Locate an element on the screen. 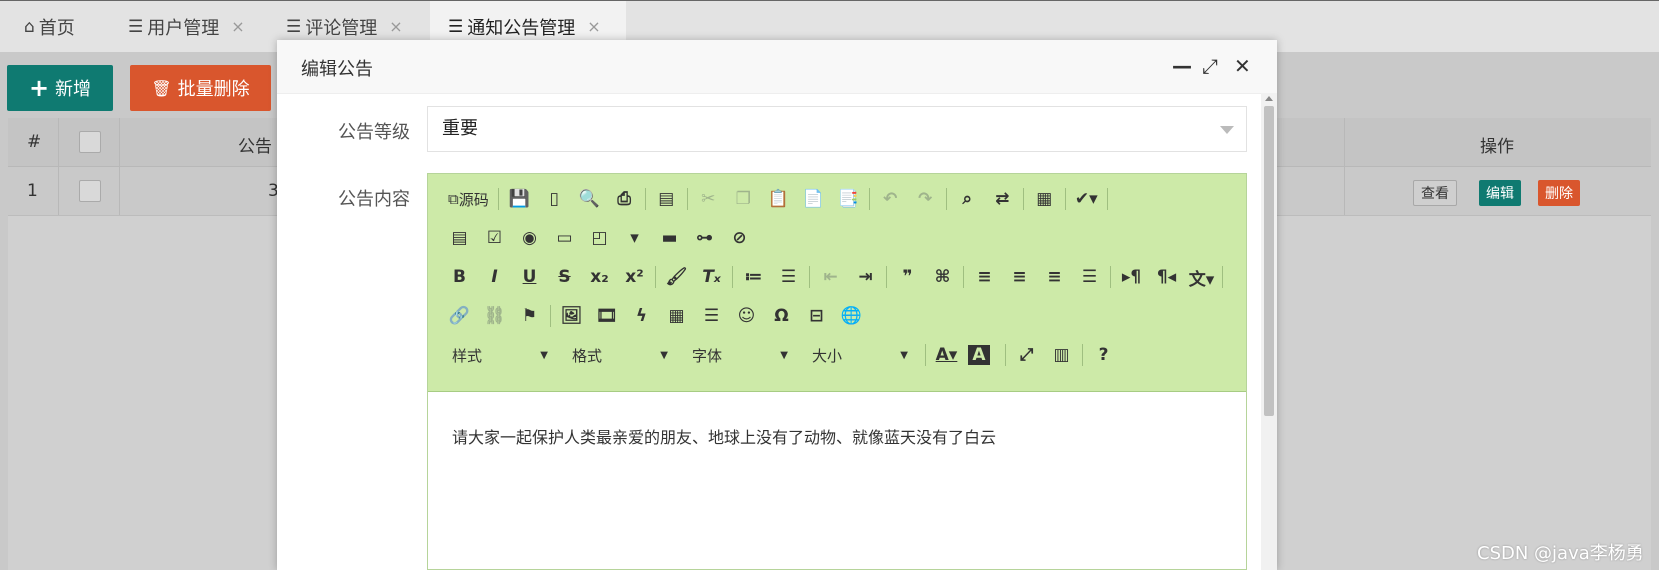 This screenshot has width=1659, height=570. bold-icon: B is located at coordinates (459, 277).